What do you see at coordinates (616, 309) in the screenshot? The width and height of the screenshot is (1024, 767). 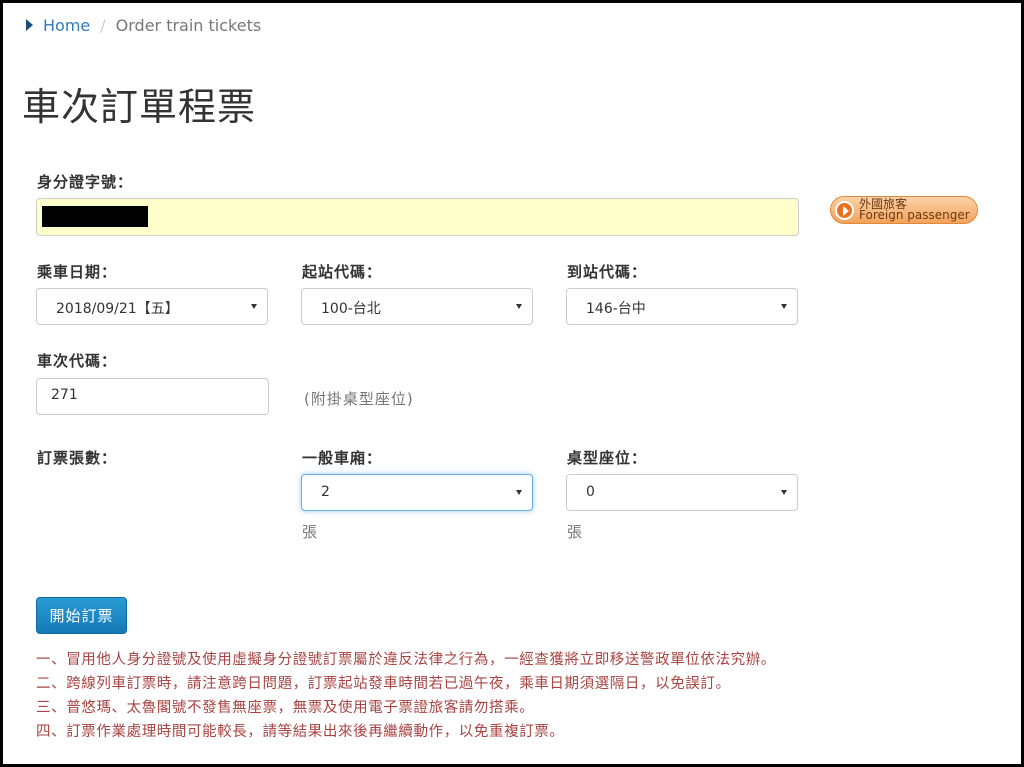 I see `to-station-value: 146-台中` at bounding box center [616, 309].